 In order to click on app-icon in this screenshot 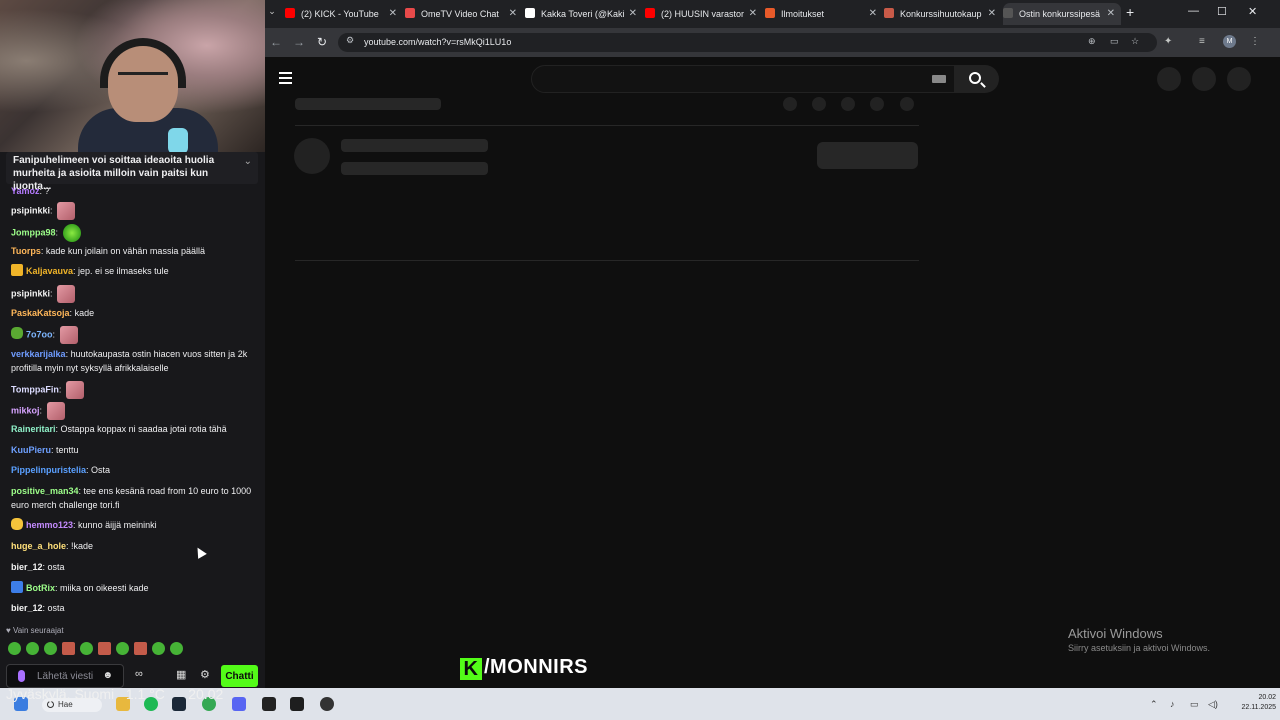, I will do `click(327, 704)`.